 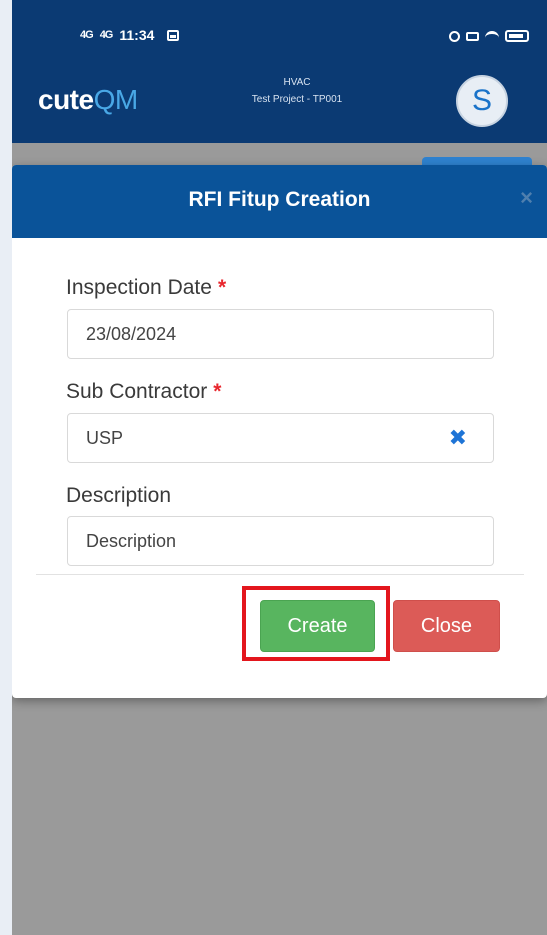 I want to click on status-bar: 4G 4G 11:34, so click(x=279, y=29).